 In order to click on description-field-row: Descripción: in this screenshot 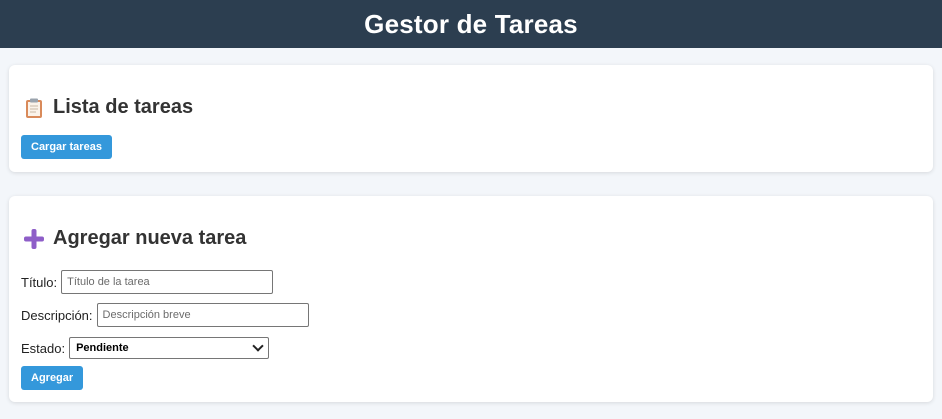, I will do `click(165, 315)`.